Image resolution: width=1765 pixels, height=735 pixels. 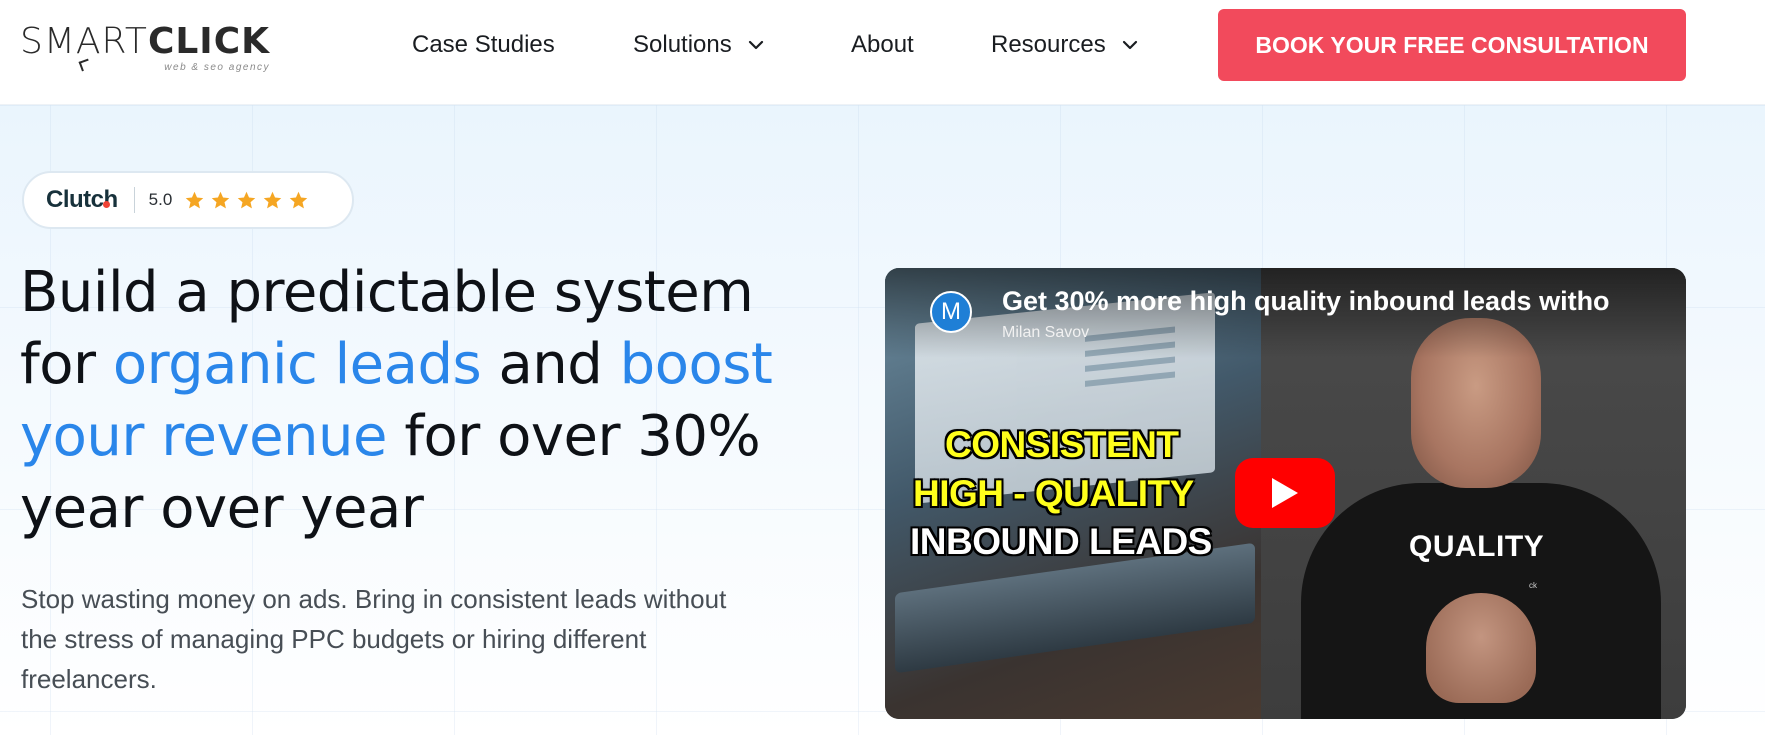 I want to click on rating-stars, so click(x=246, y=200).